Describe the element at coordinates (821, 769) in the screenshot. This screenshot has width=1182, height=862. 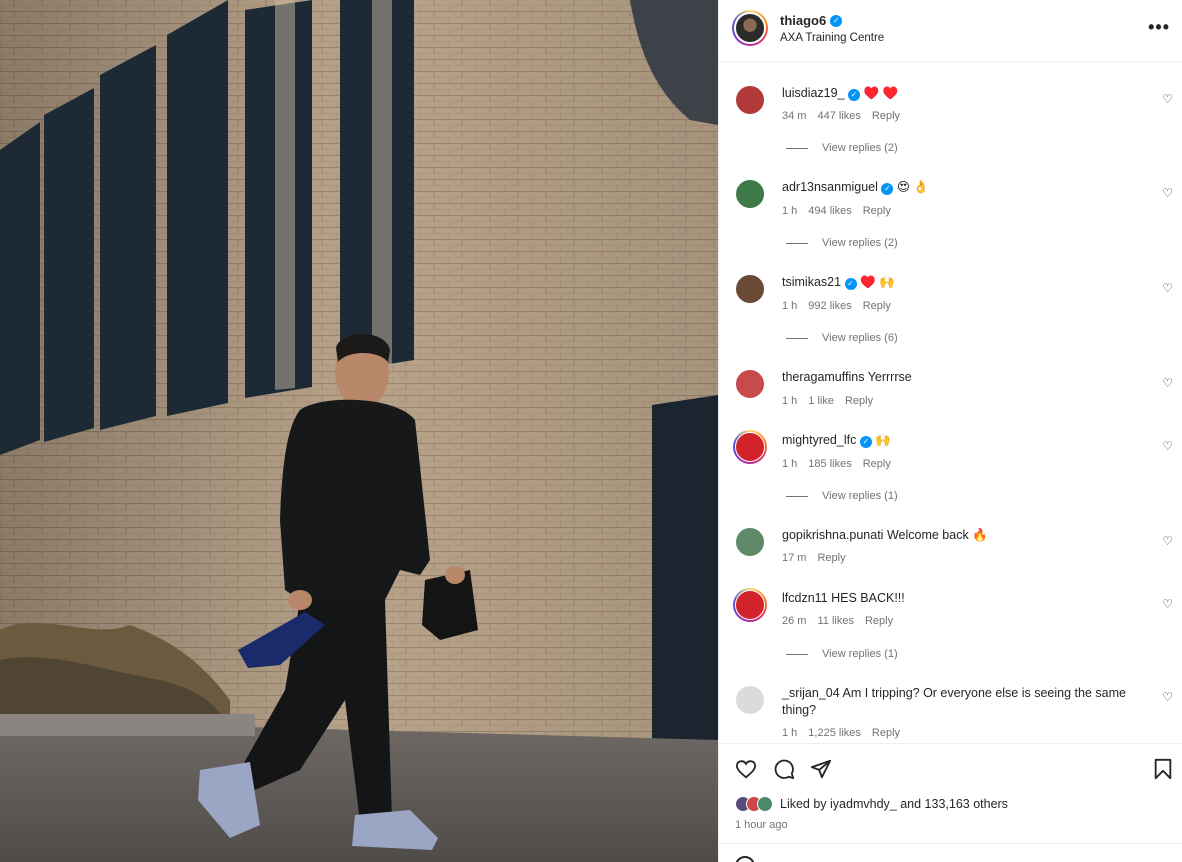
I see `share-paper-plane-icon` at that location.